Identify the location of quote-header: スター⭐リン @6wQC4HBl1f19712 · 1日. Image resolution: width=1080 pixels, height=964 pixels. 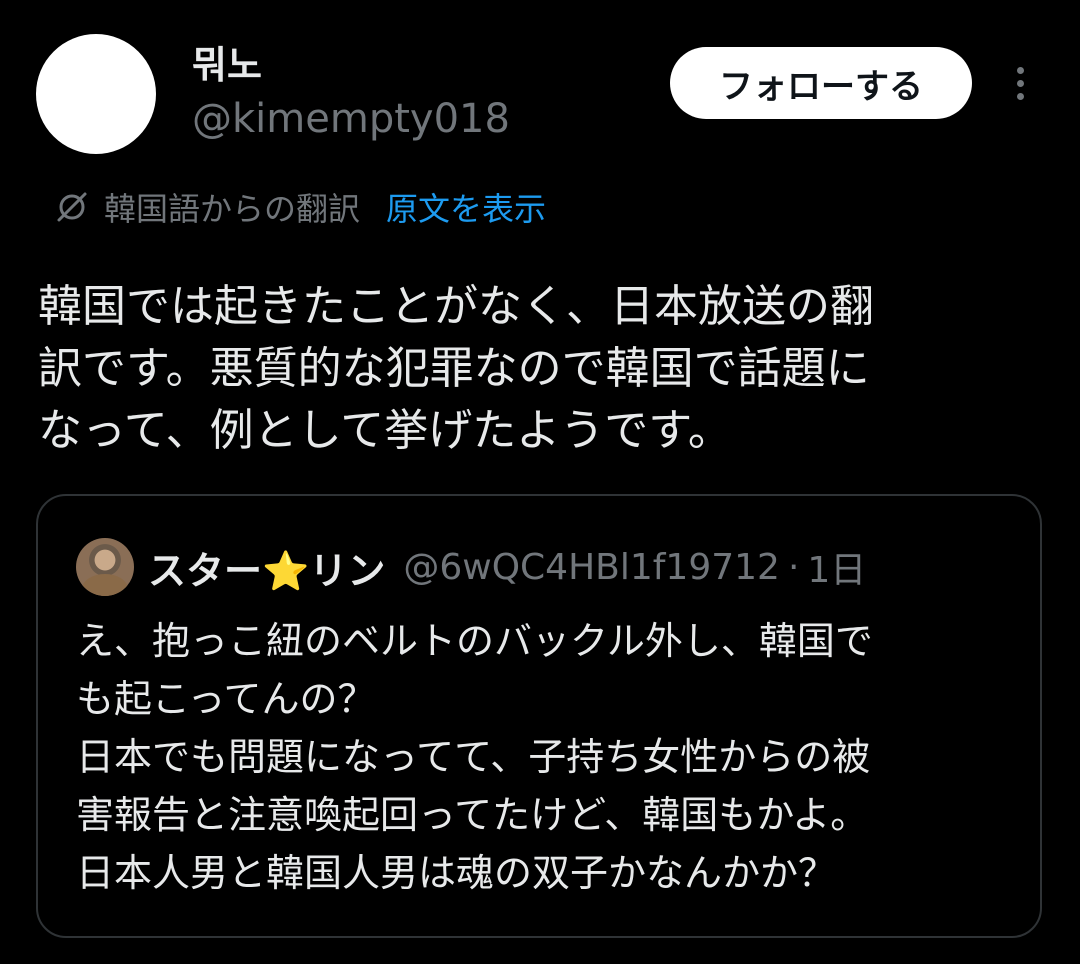
(507, 567).